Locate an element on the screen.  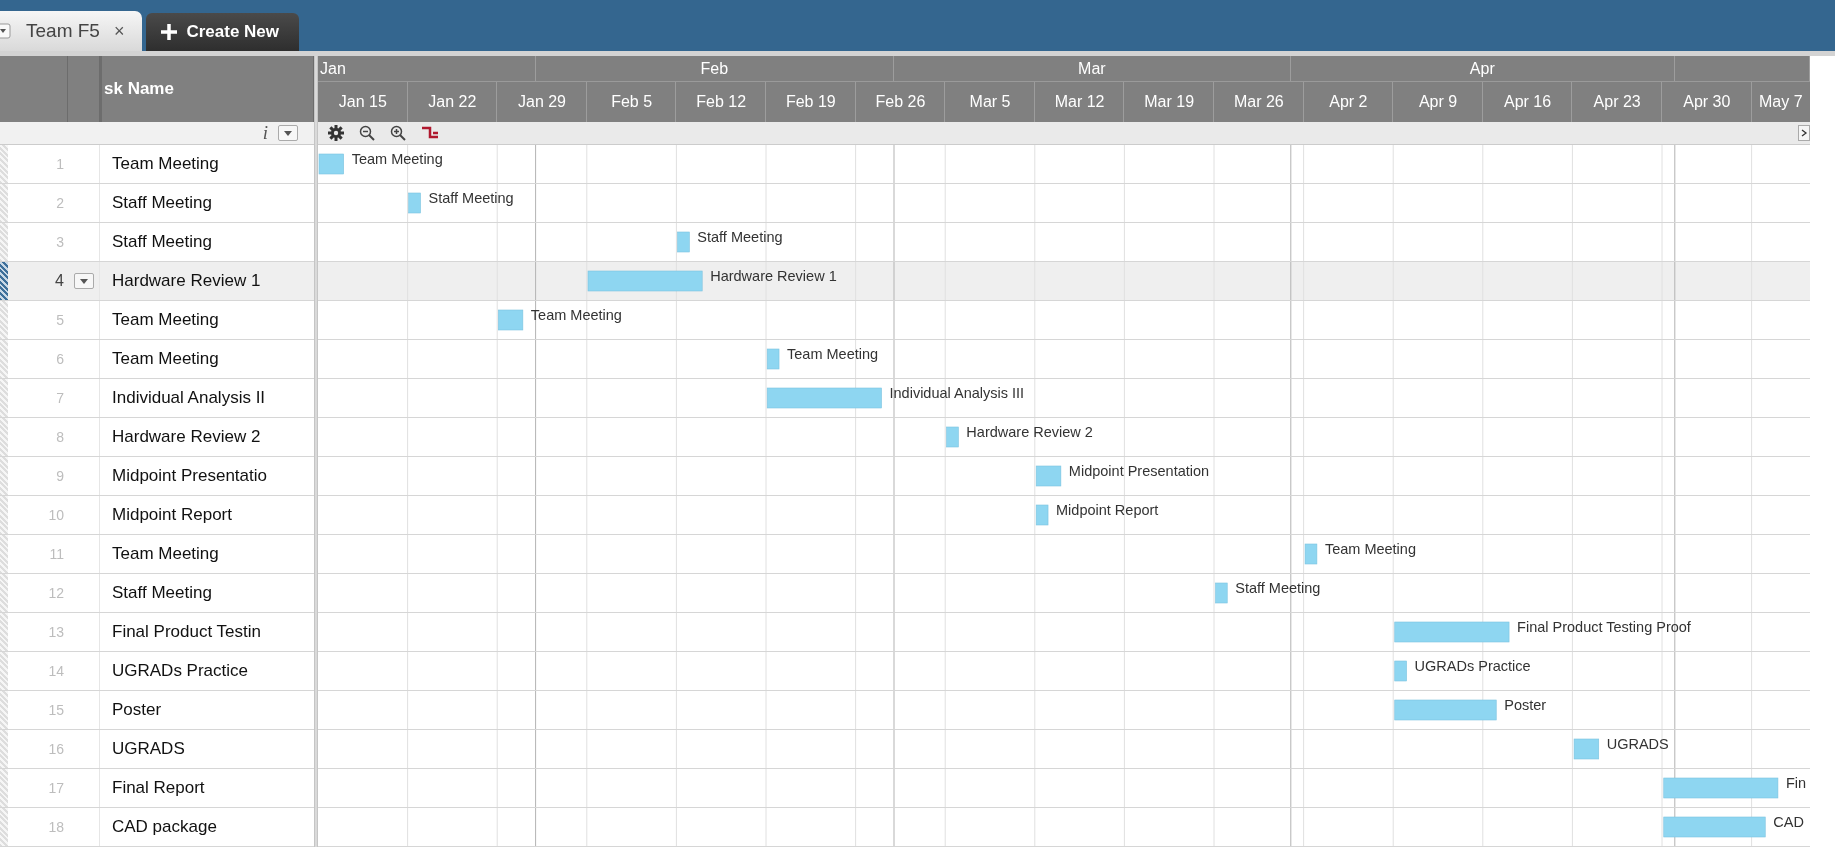
week-label: Mar 5 is located at coordinates (990, 102).